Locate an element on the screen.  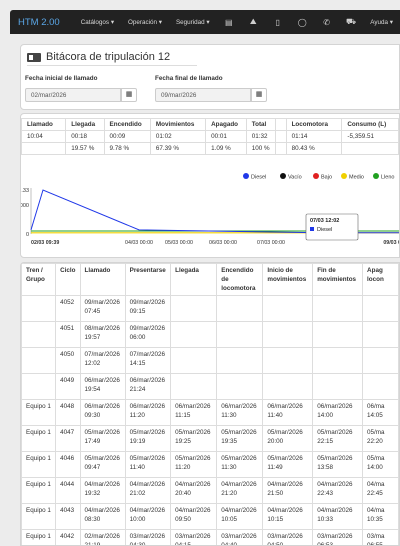
table-cell: 04/mar/2026 21:20 is located at coordinates (240, 490).